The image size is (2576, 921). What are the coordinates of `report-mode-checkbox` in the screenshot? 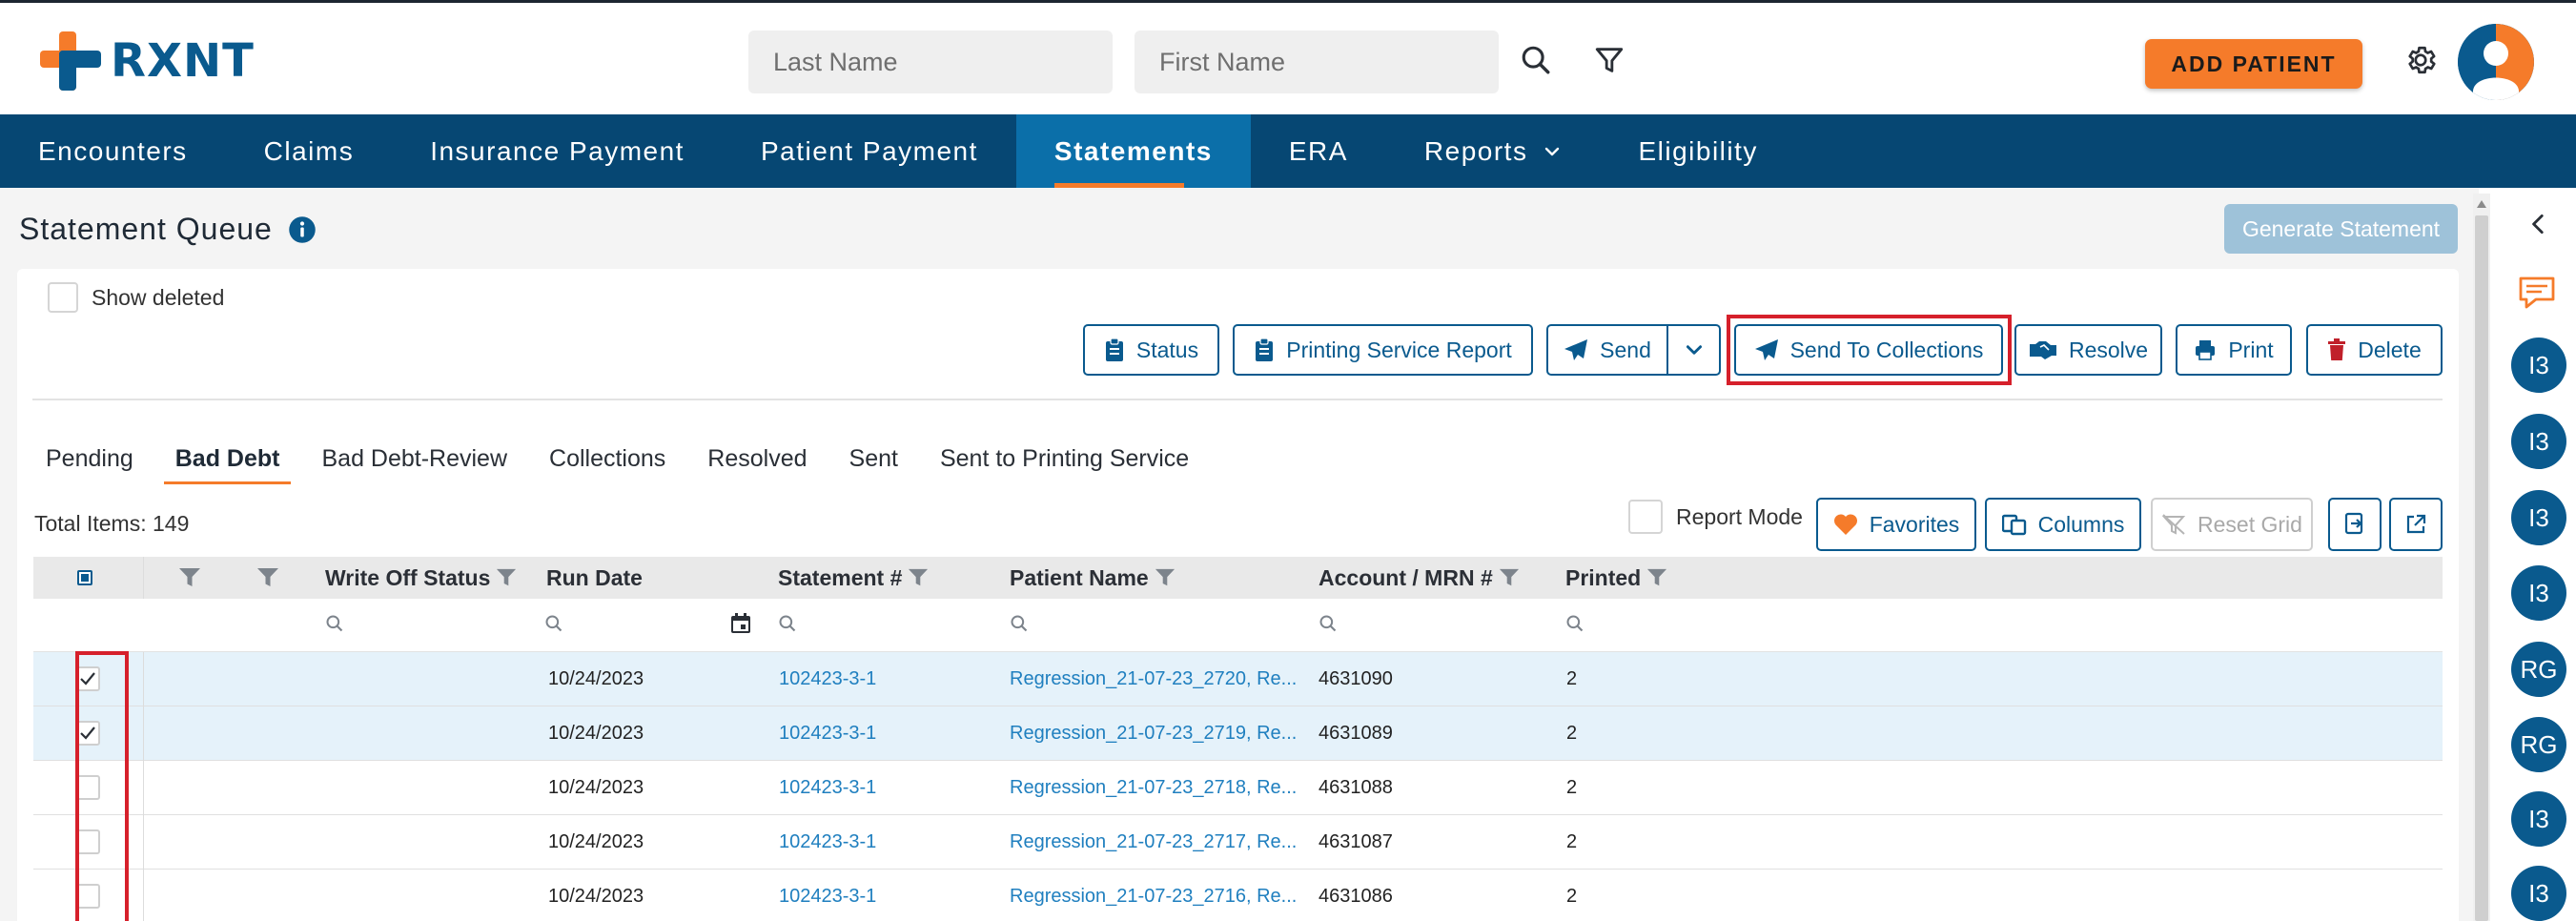 It's located at (1645, 517).